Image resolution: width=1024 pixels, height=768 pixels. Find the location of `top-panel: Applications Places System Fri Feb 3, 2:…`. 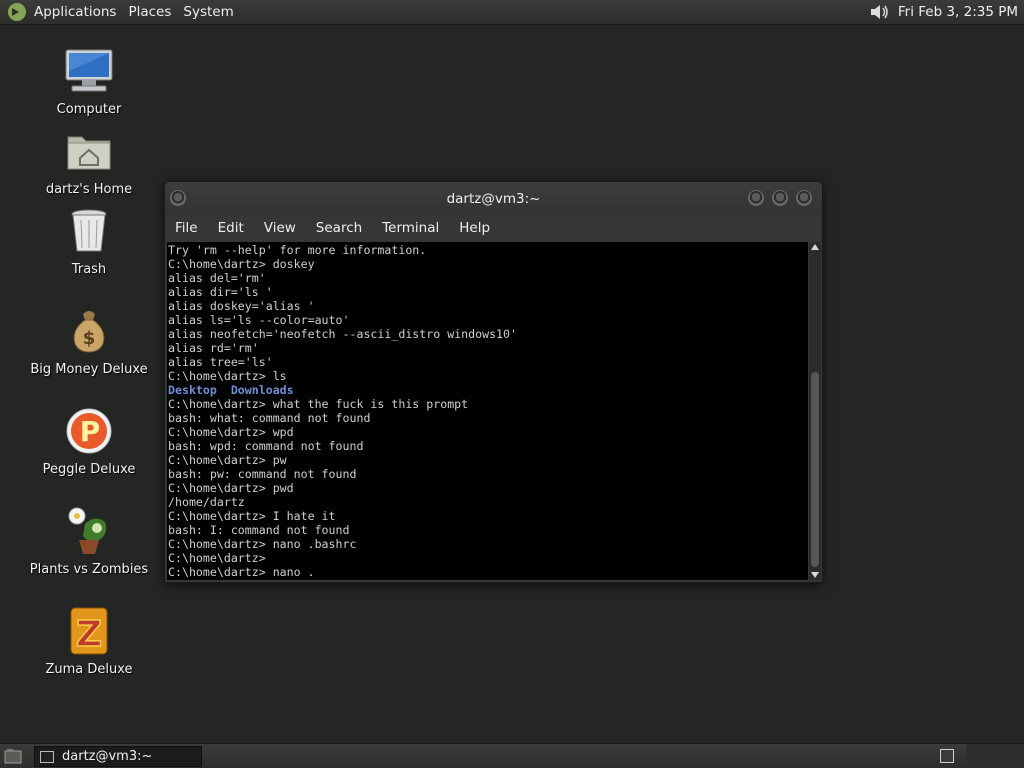

top-panel: Applications Places System Fri Feb 3, 2:… is located at coordinates (512, 12).